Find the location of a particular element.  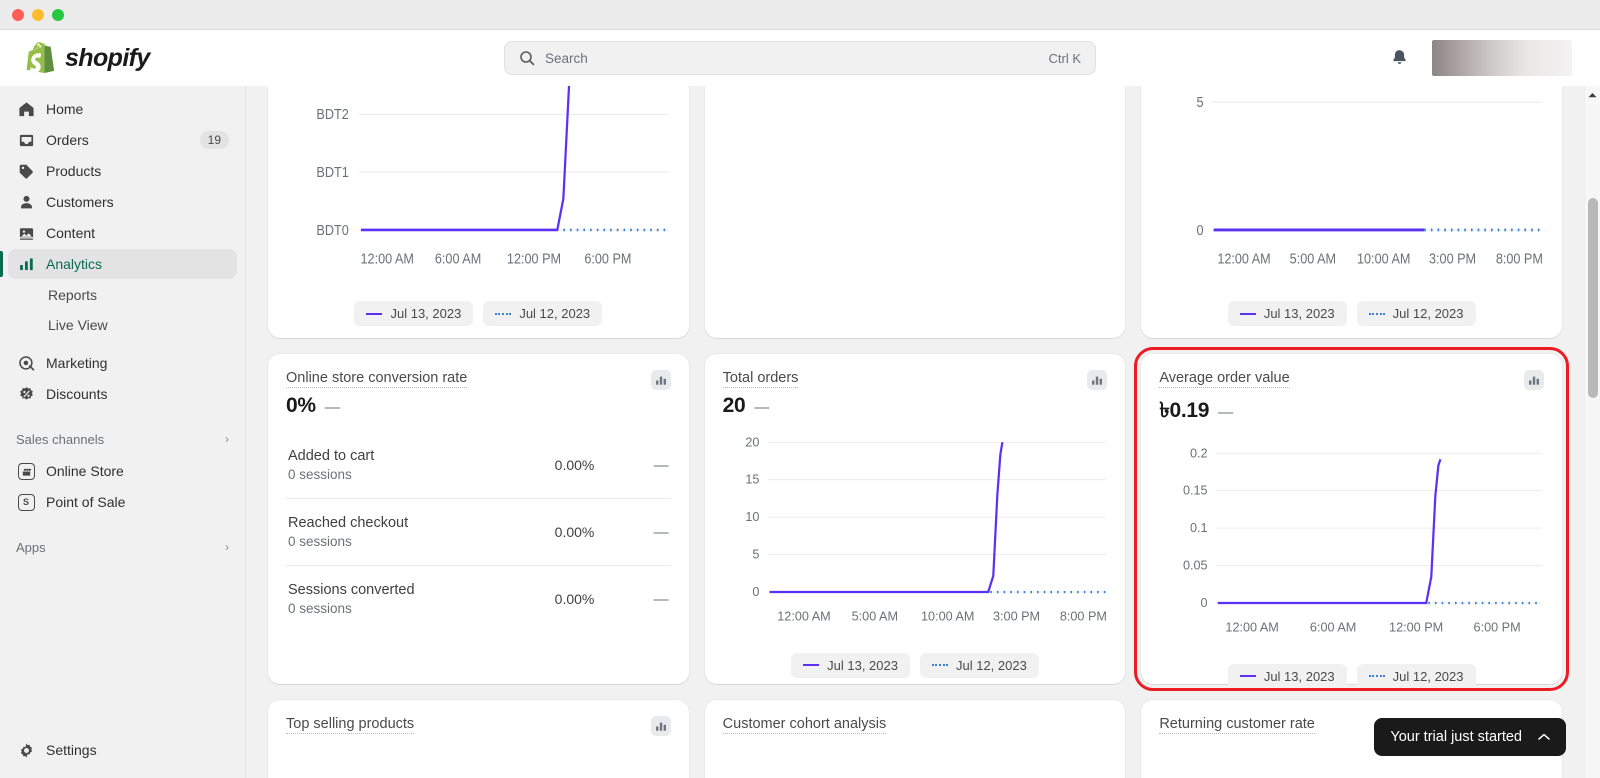

chevron-up-icon is located at coordinates (1544, 737).